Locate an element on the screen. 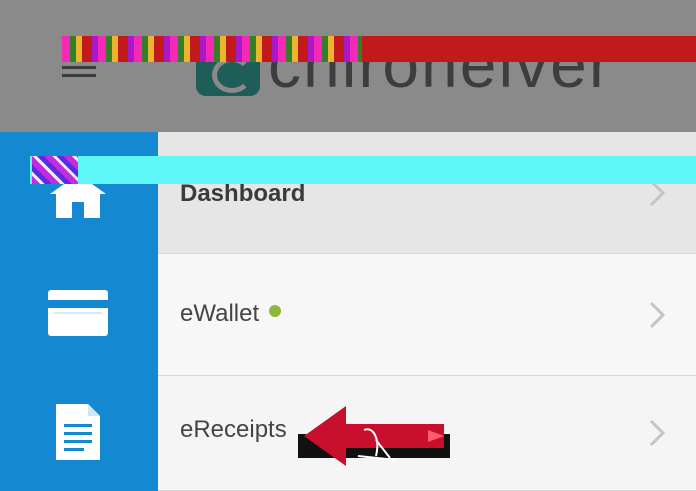 This screenshot has height=491, width=696. document-icon is located at coordinates (78, 432).